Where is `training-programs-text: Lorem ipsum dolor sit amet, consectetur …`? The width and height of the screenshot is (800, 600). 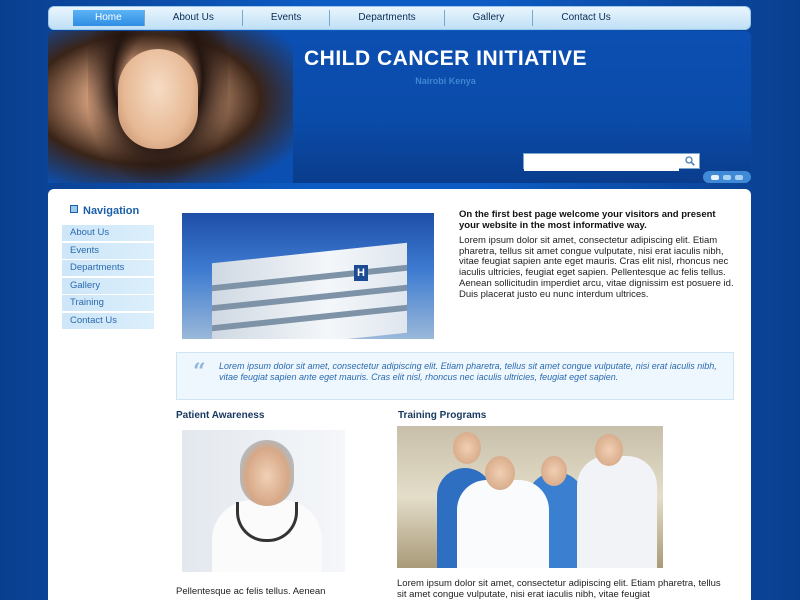
training-programs-text: Lorem ipsum dolor sit amet, consectetur … is located at coordinates (559, 589).